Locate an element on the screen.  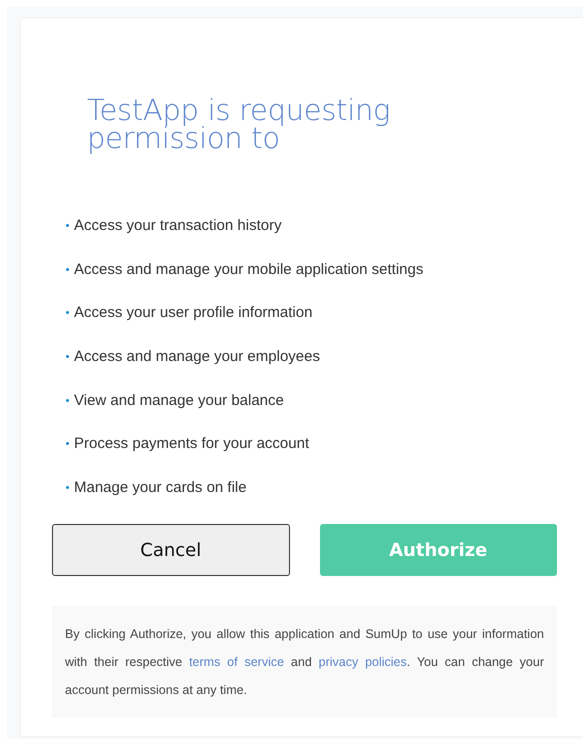
permission-text: Access your transaction history is located at coordinates (178, 225).